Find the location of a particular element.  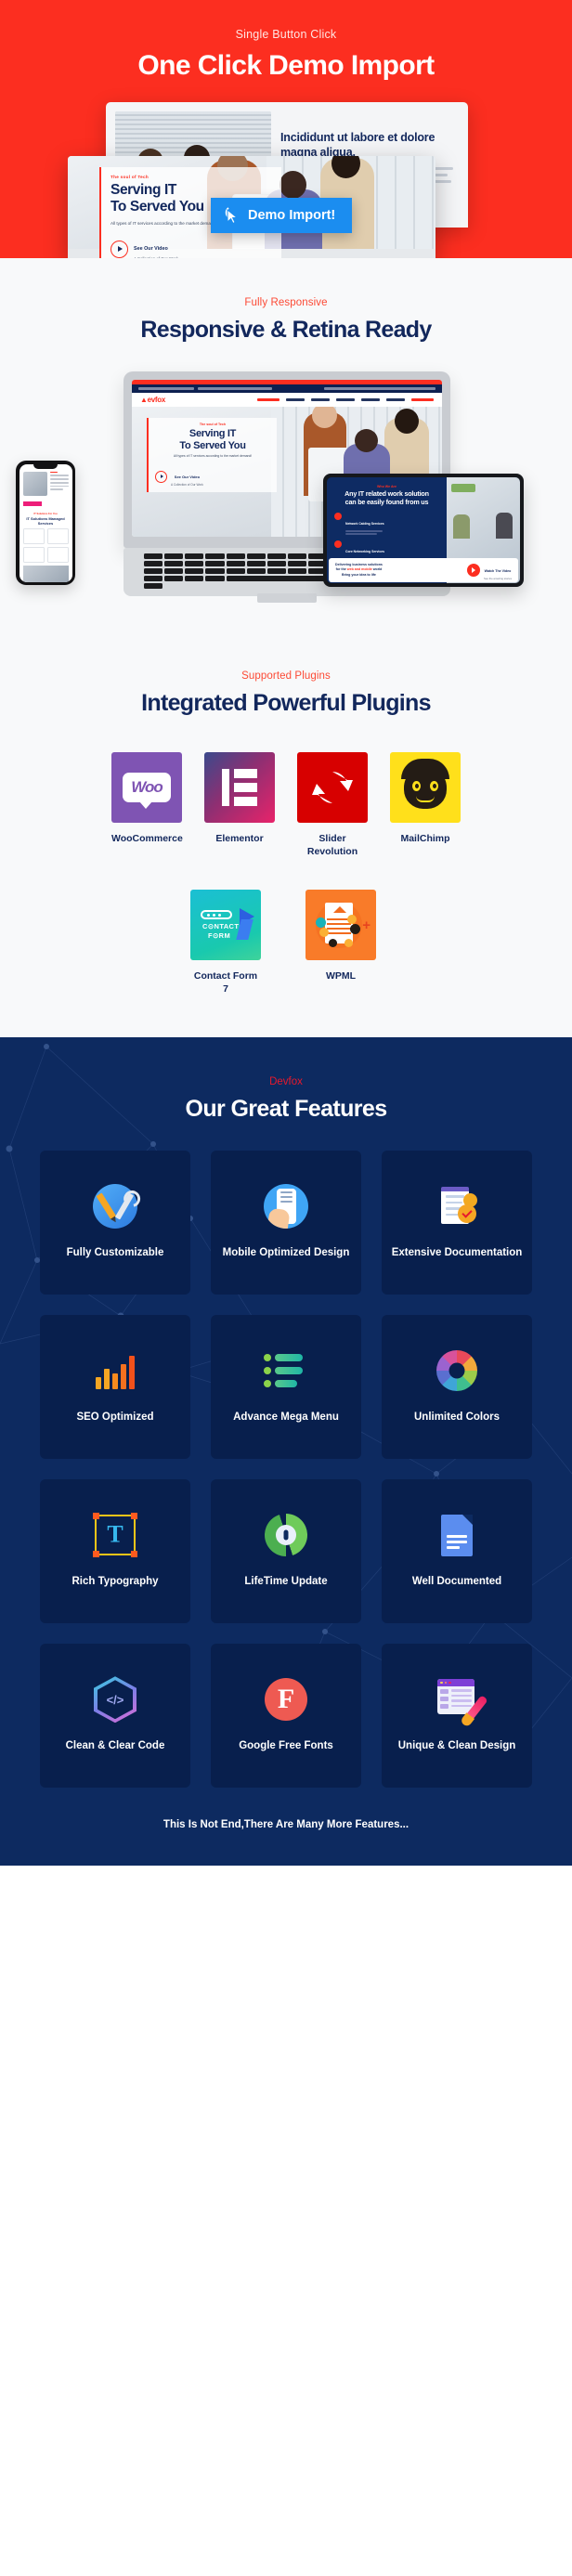

feature-label: Well Documented is located at coordinates (456, 1582).